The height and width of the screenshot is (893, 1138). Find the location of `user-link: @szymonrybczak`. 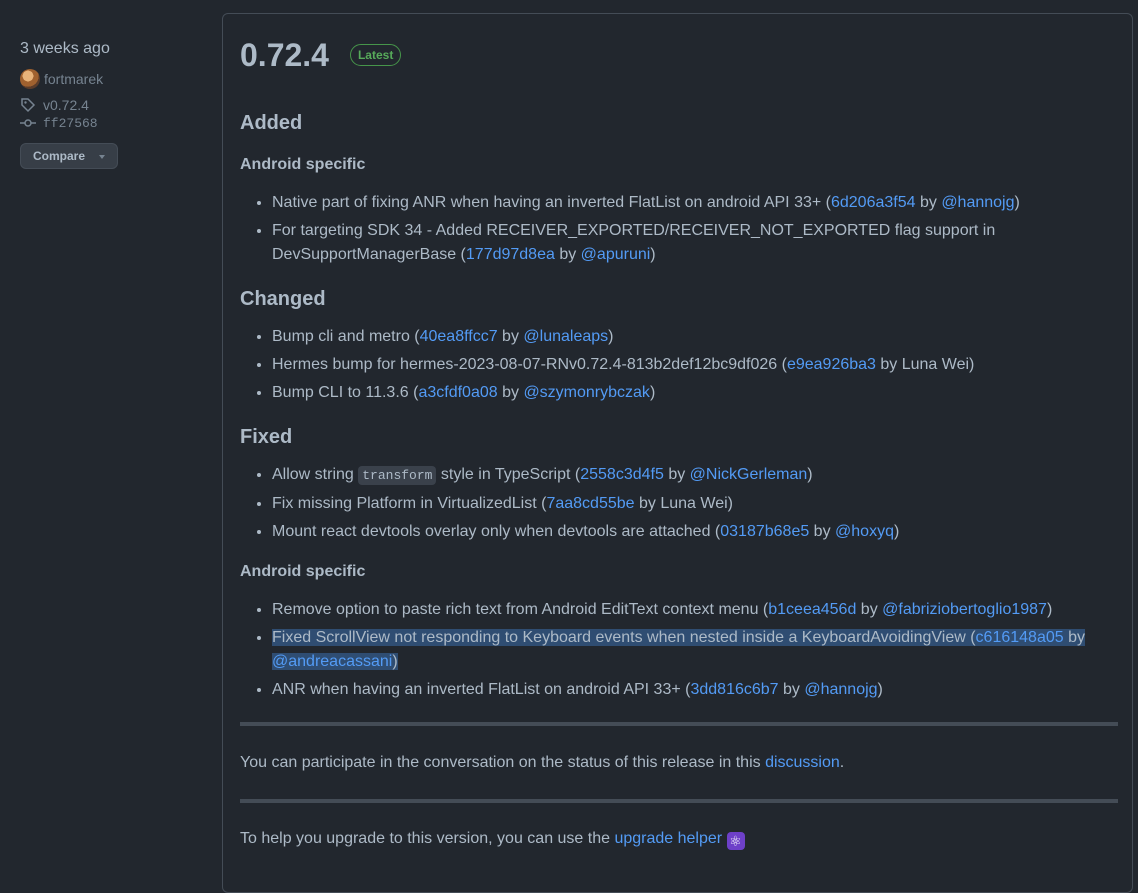

user-link: @szymonrybczak is located at coordinates (586, 392).